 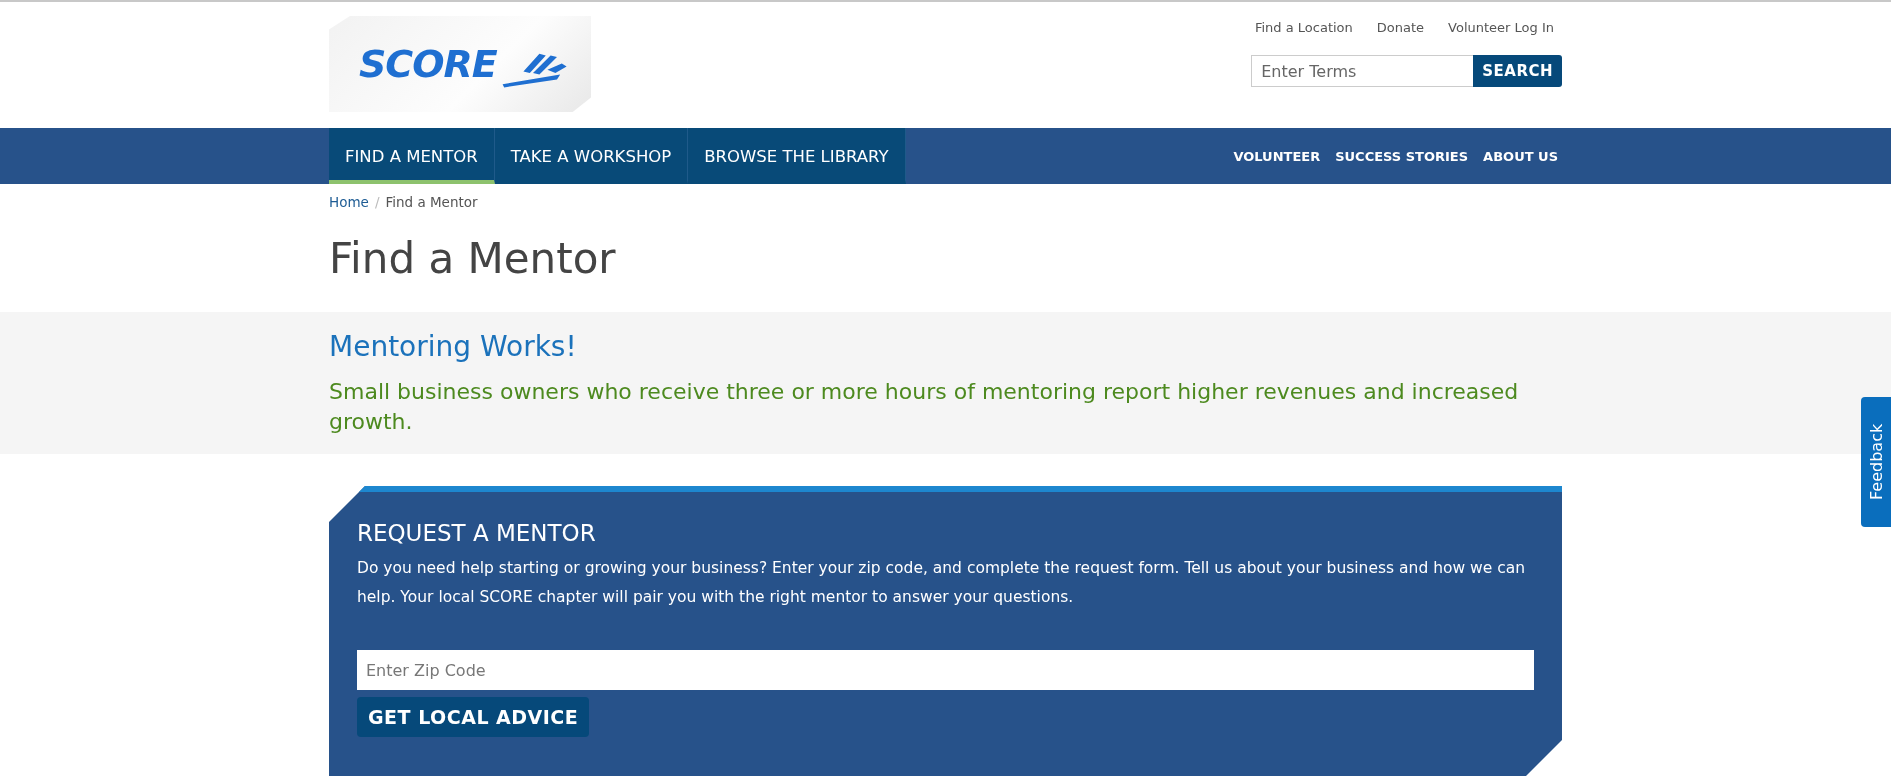 I want to click on nav-tab: FIND A MENTOR, so click(x=412, y=156).